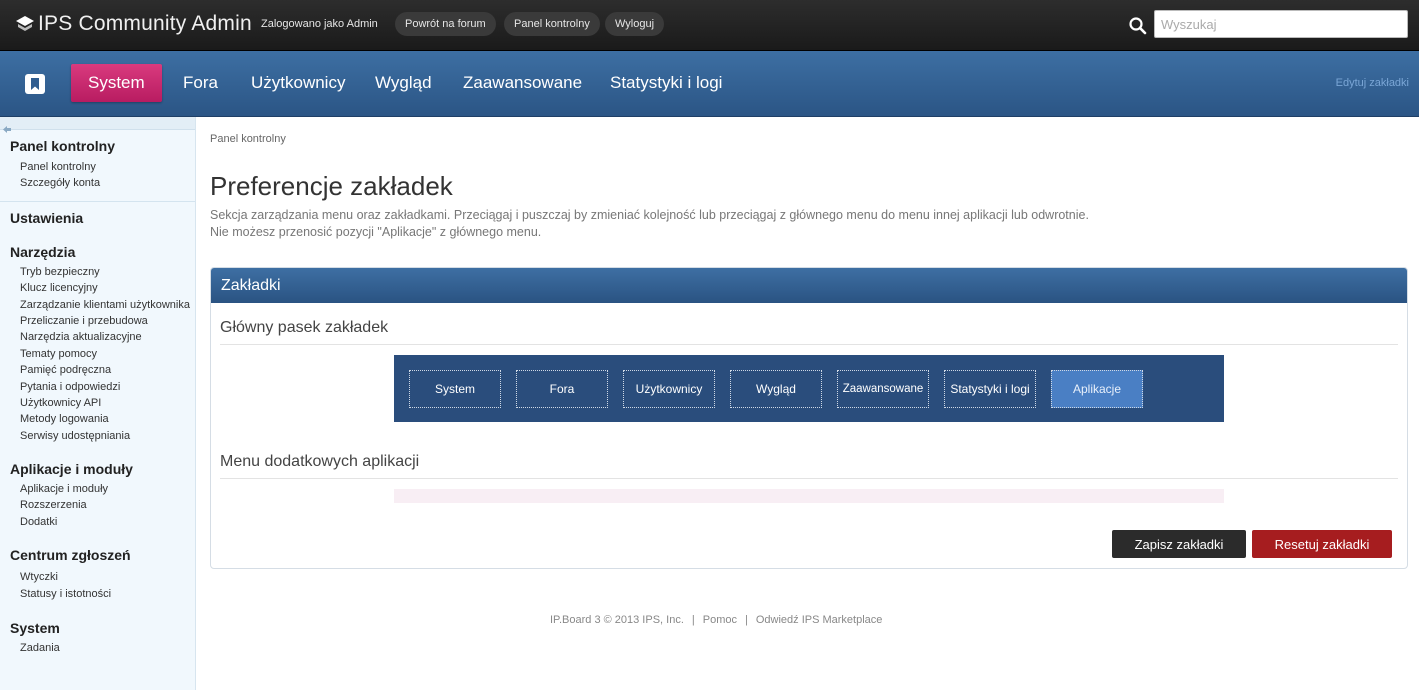  I want to click on app-logo: IPS Community Admin, so click(133, 24).